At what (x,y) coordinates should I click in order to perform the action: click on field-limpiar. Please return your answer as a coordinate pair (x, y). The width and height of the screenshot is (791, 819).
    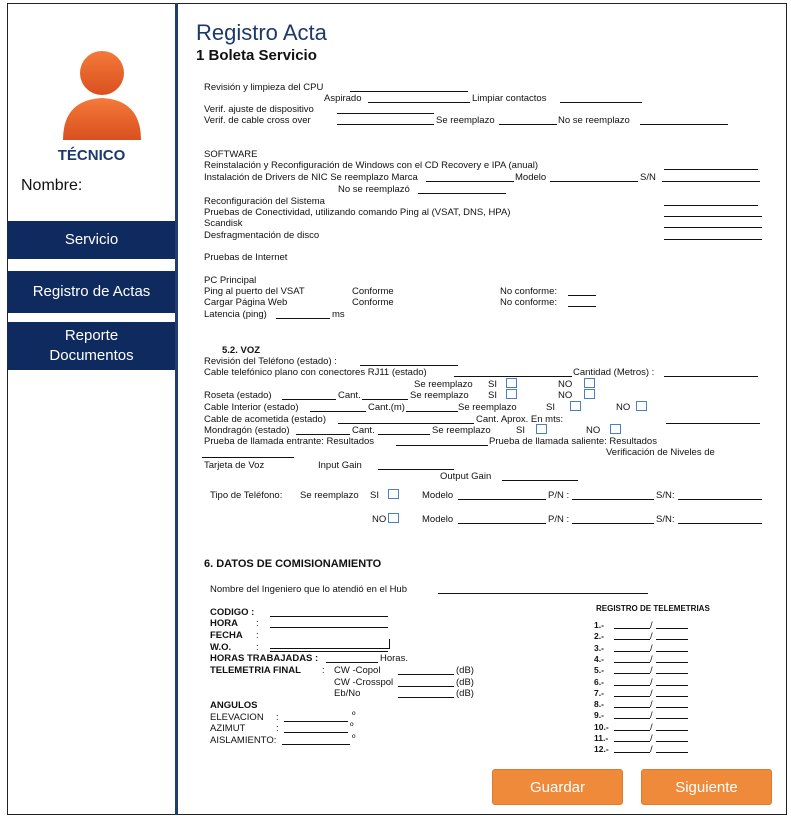
    Looking at the image, I should click on (601, 102).